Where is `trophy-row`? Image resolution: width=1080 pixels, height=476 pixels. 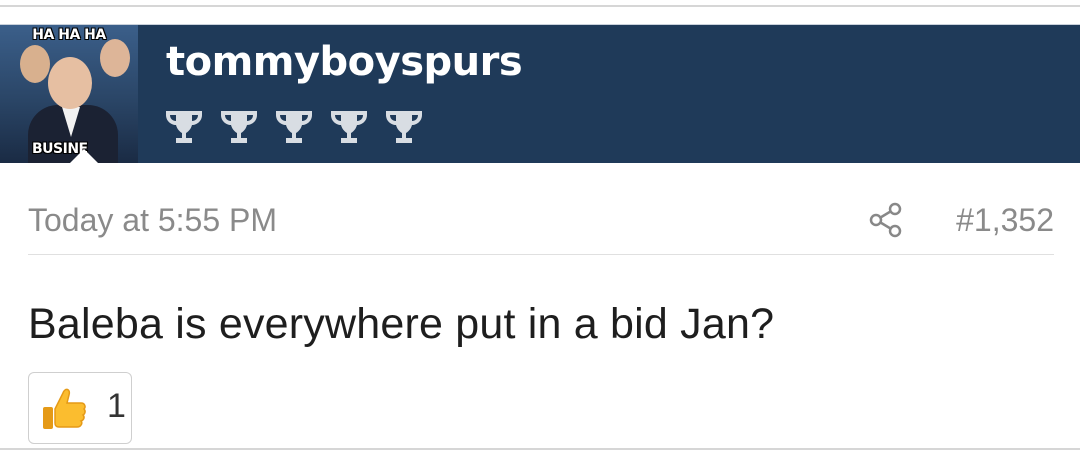 trophy-row is located at coordinates (294, 127).